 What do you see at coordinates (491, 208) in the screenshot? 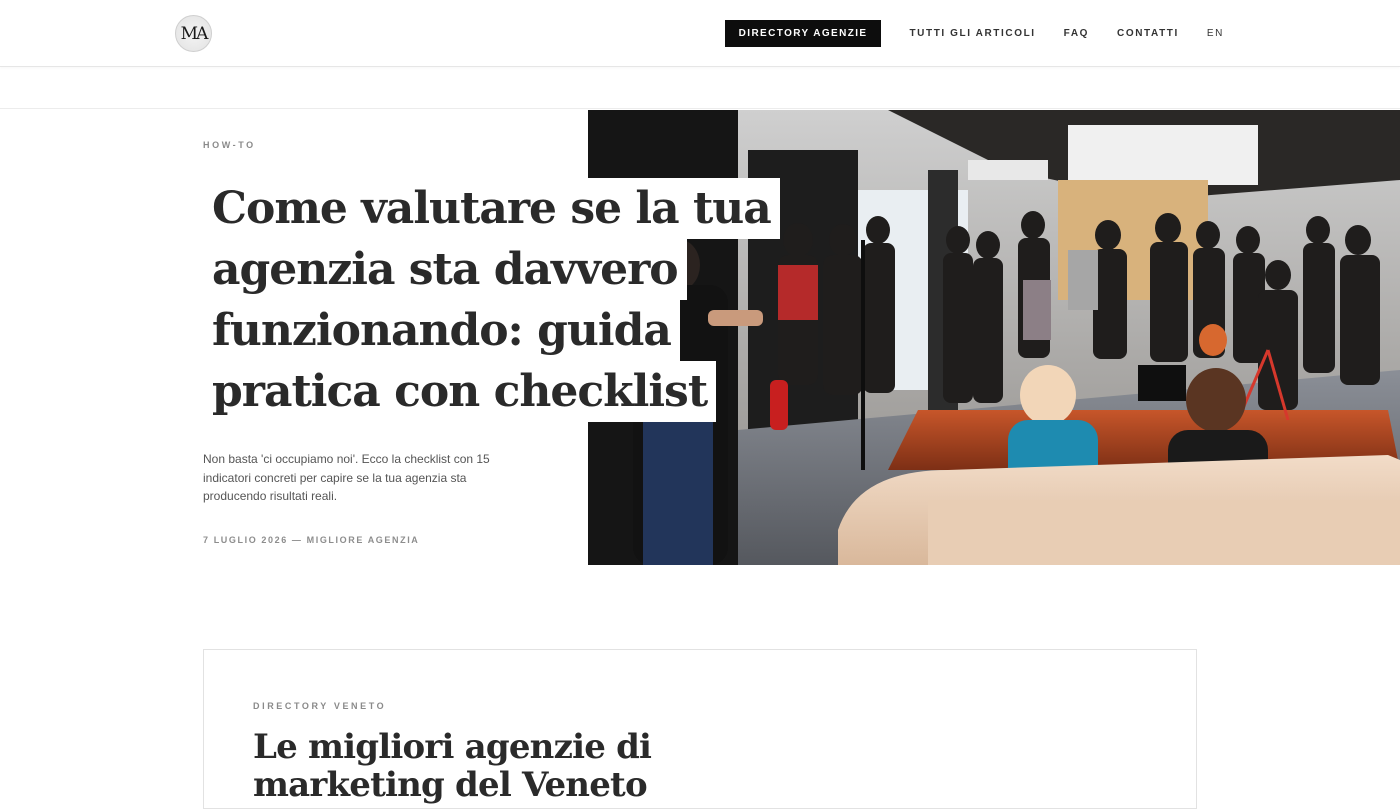
I see `title-line-1: Come valutare se la tua` at bounding box center [491, 208].